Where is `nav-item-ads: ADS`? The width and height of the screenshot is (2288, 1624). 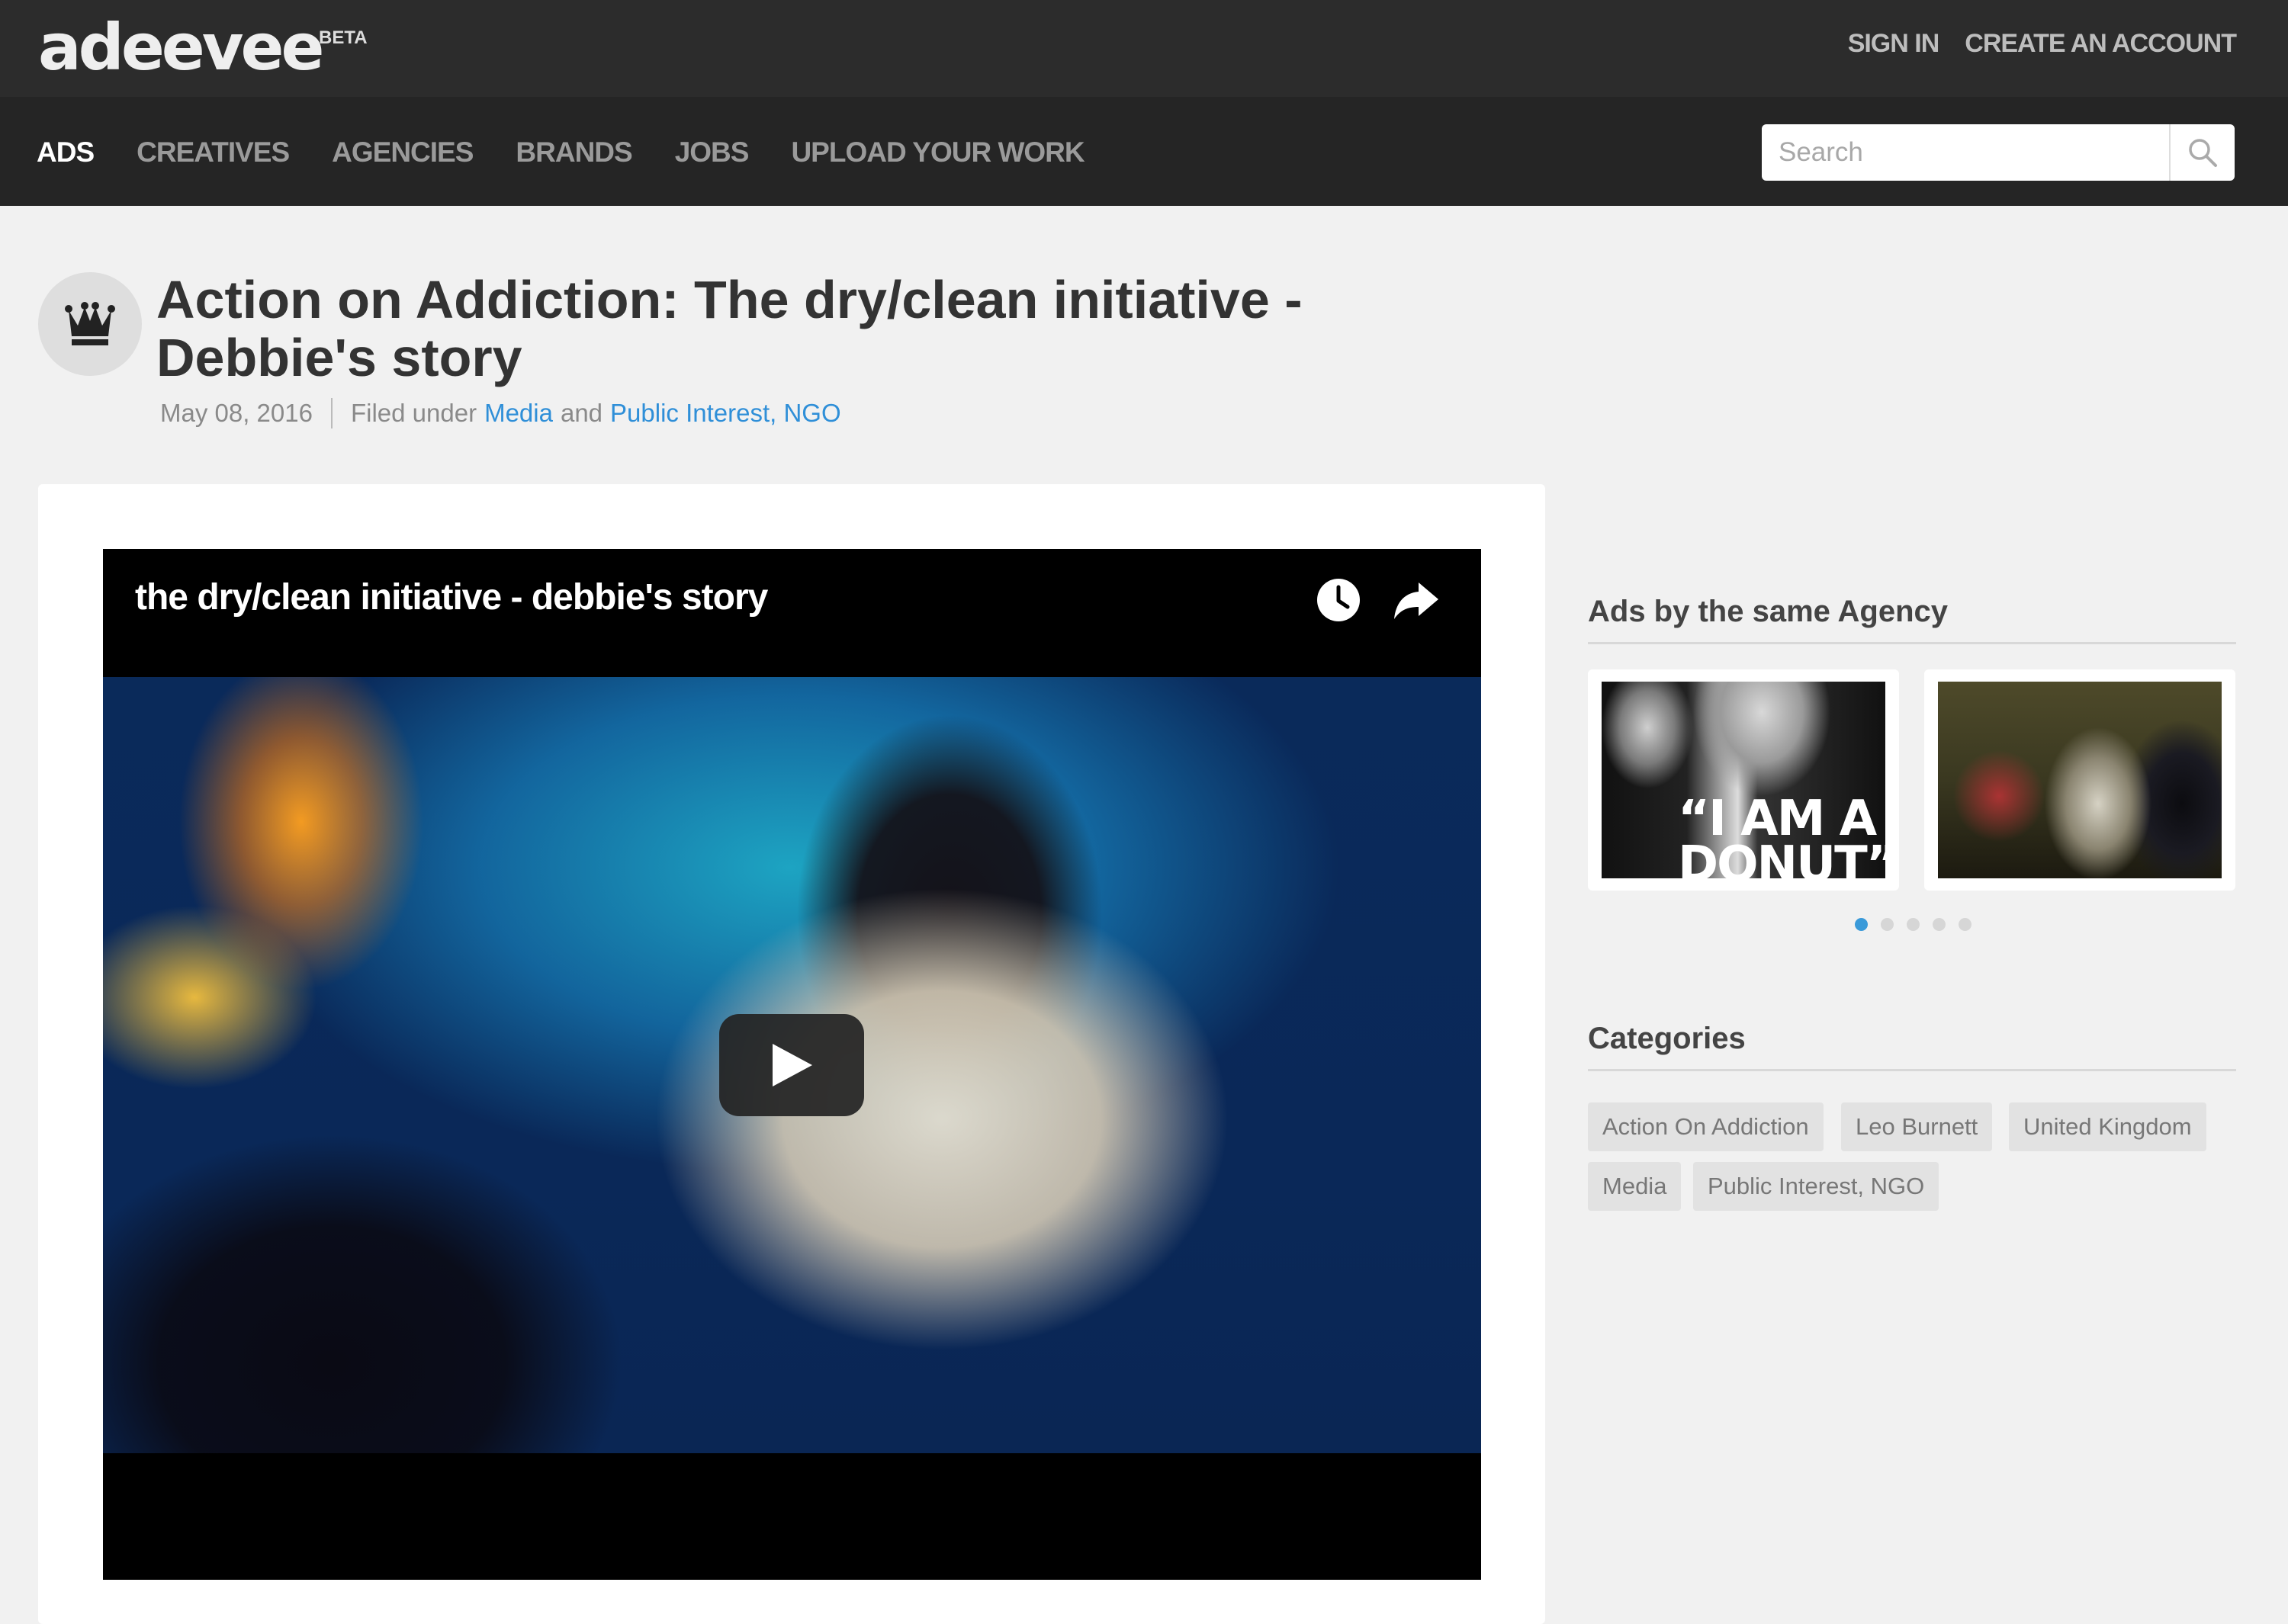 nav-item-ads: ADS is located at coordinates (66, 152).